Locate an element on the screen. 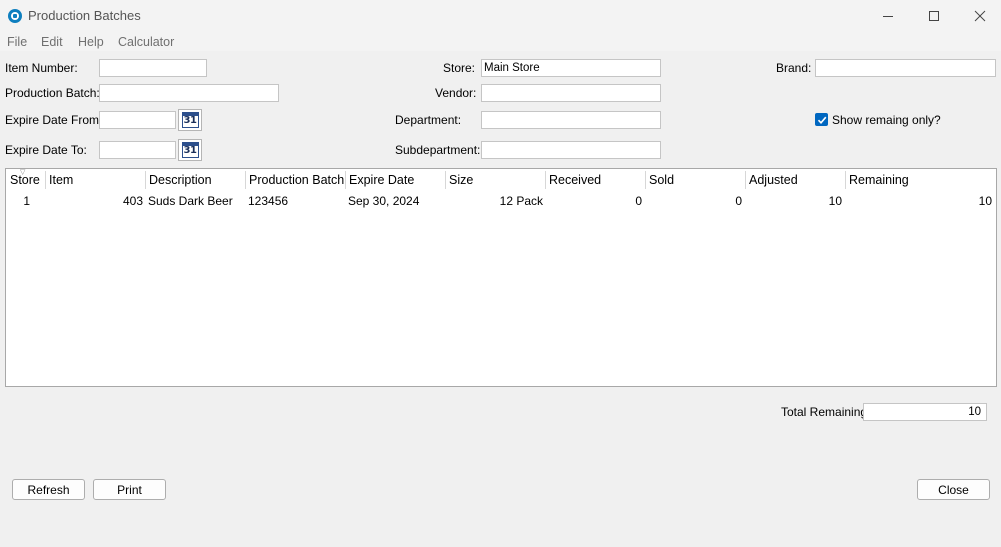 The height and width of the screenshot is (547, 1001). column-header-adjusted: Adjusted is located at coordinates (795, 180).